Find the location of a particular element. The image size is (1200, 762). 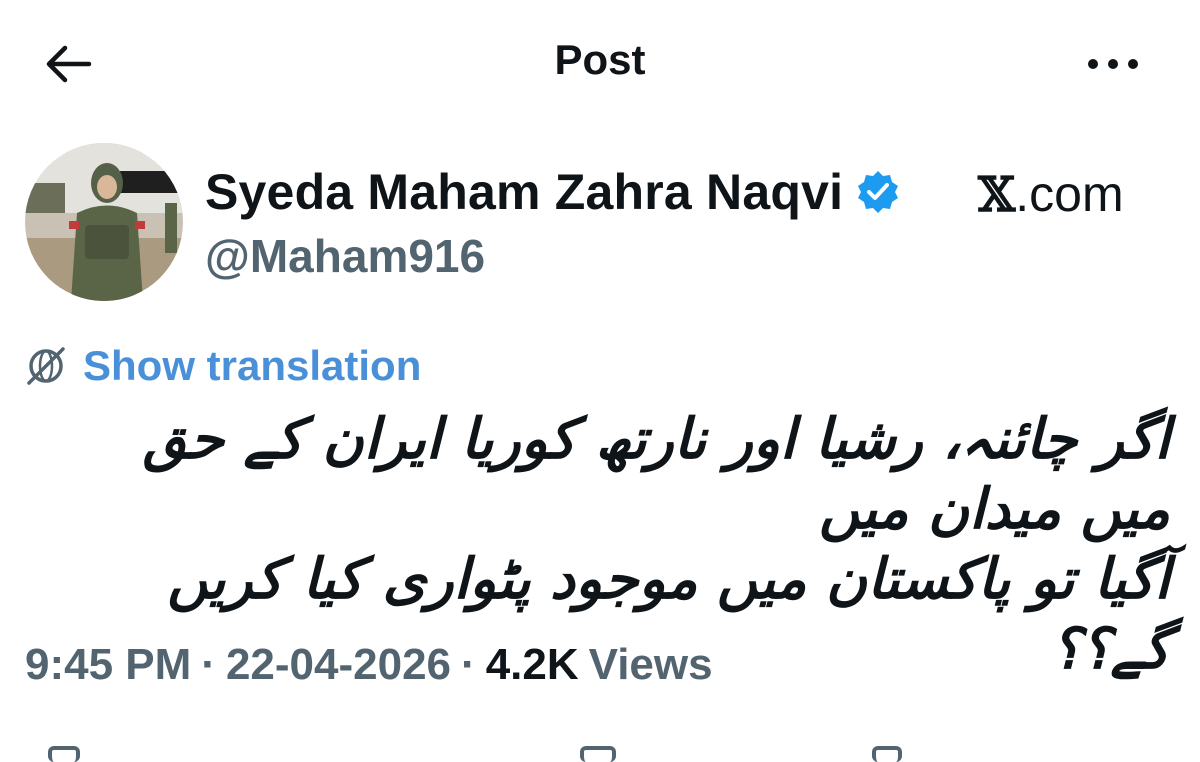

source-watermark: 𝕏.com is located at coordinates (1051, 194).